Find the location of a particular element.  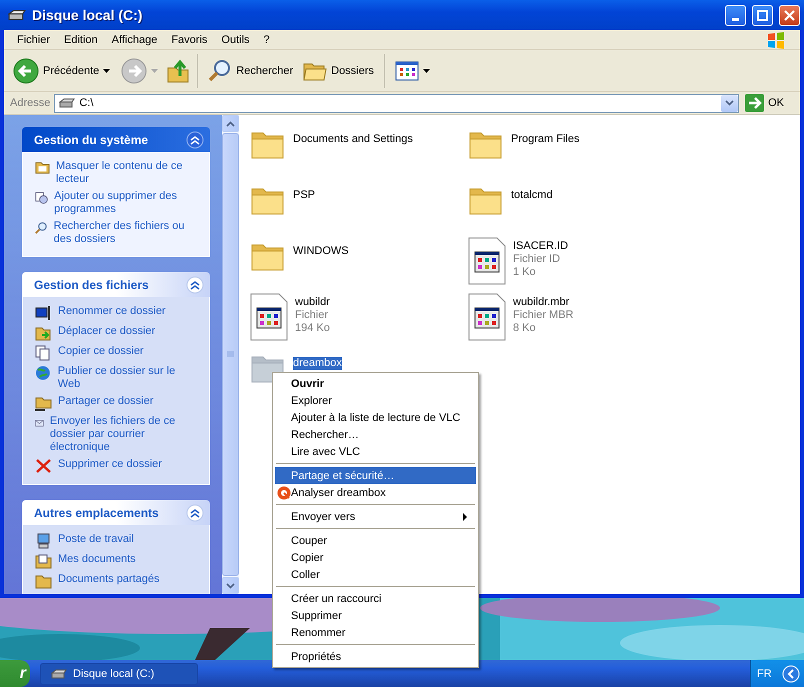

task-link: Partager ce dossier is located at coordinates (106, 401).